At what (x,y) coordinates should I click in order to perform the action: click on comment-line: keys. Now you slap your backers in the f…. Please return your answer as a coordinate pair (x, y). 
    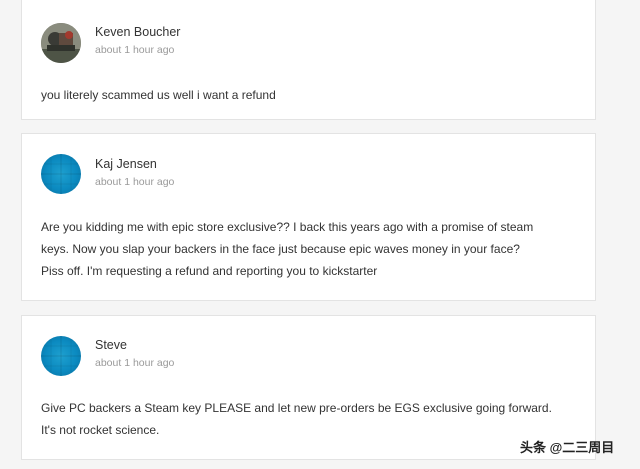
    Looking at the image, I should click on (280, 249).